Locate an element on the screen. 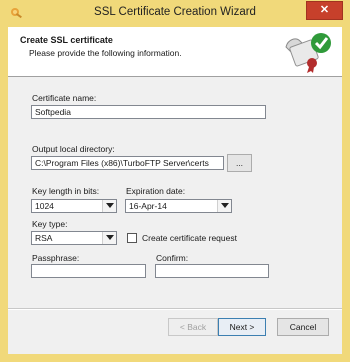  window-frame-bottom is located at coordinates (175, 358).